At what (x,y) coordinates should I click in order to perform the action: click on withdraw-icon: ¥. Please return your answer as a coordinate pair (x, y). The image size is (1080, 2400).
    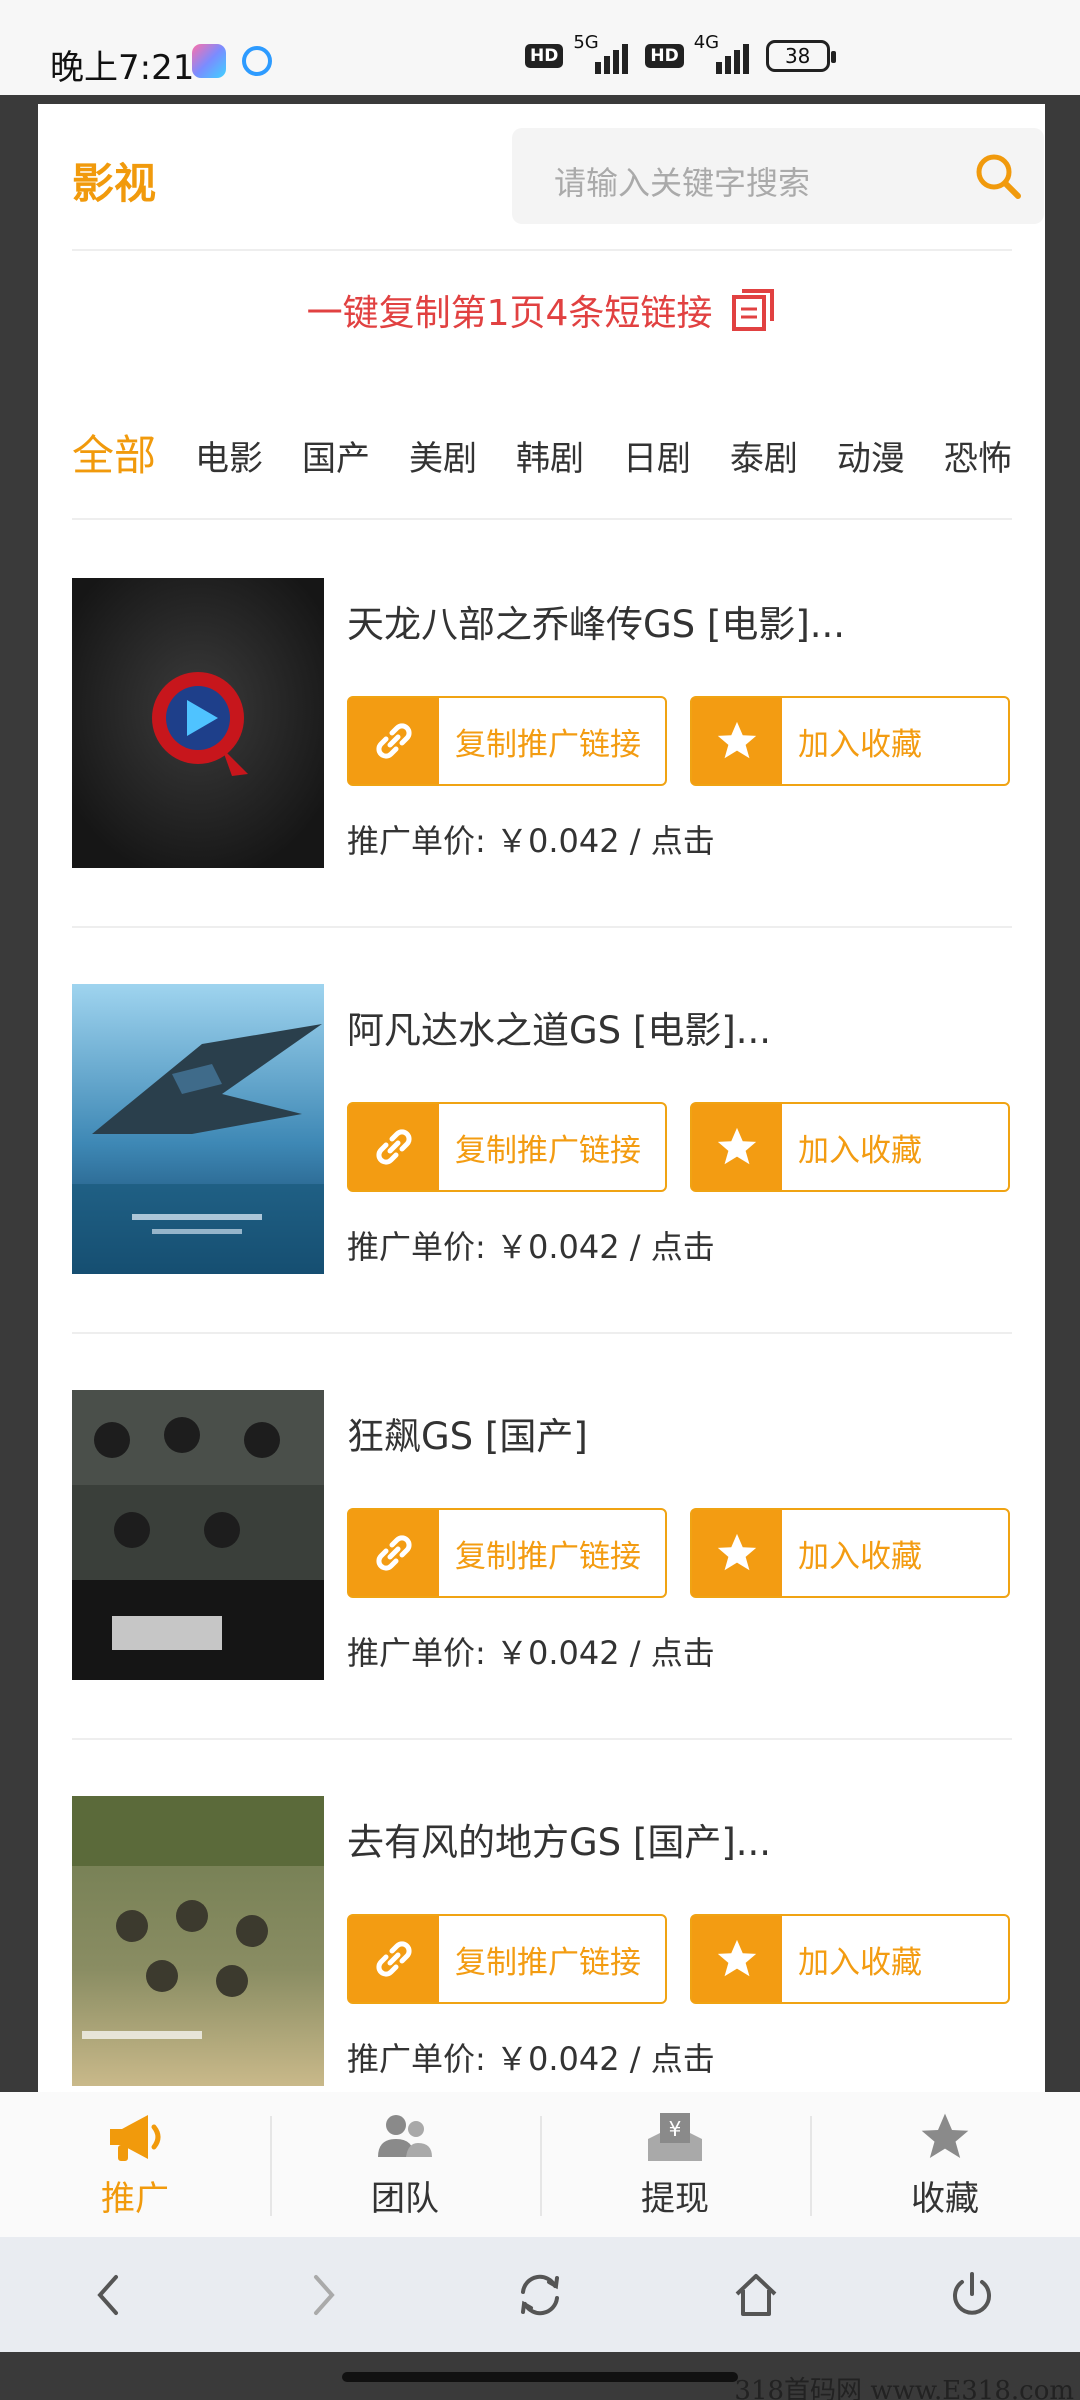
    Looking at the image, I should click on (675, 2137).